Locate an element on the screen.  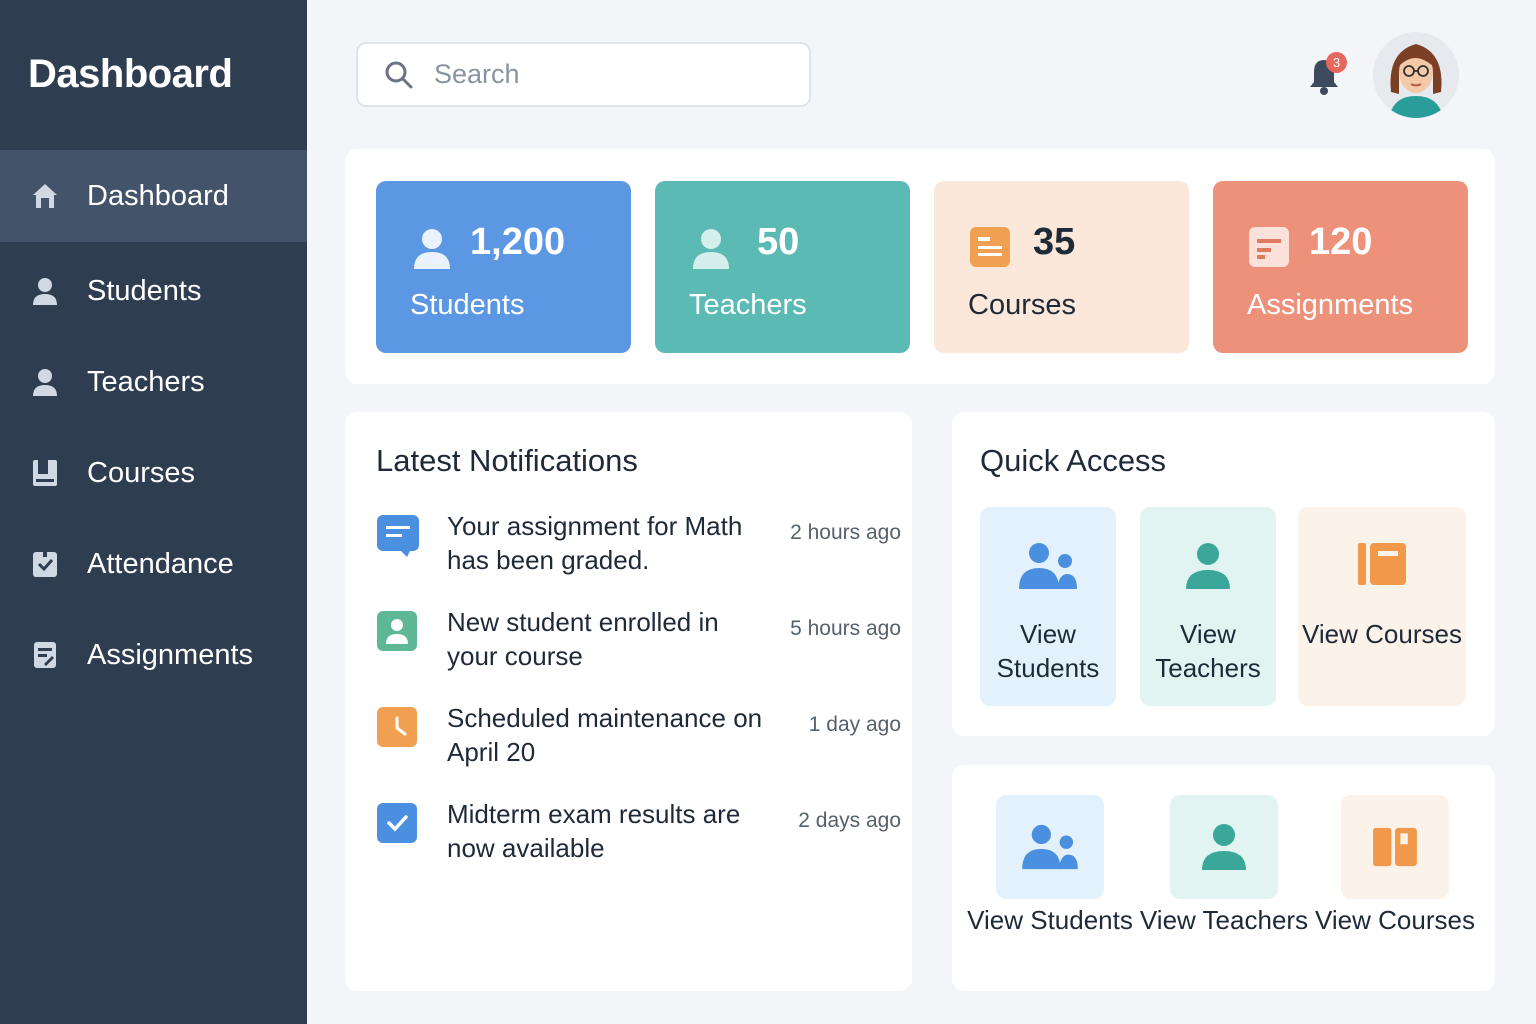
stat-card-courses: 35 Courses is located at coordinates (1061, 267).